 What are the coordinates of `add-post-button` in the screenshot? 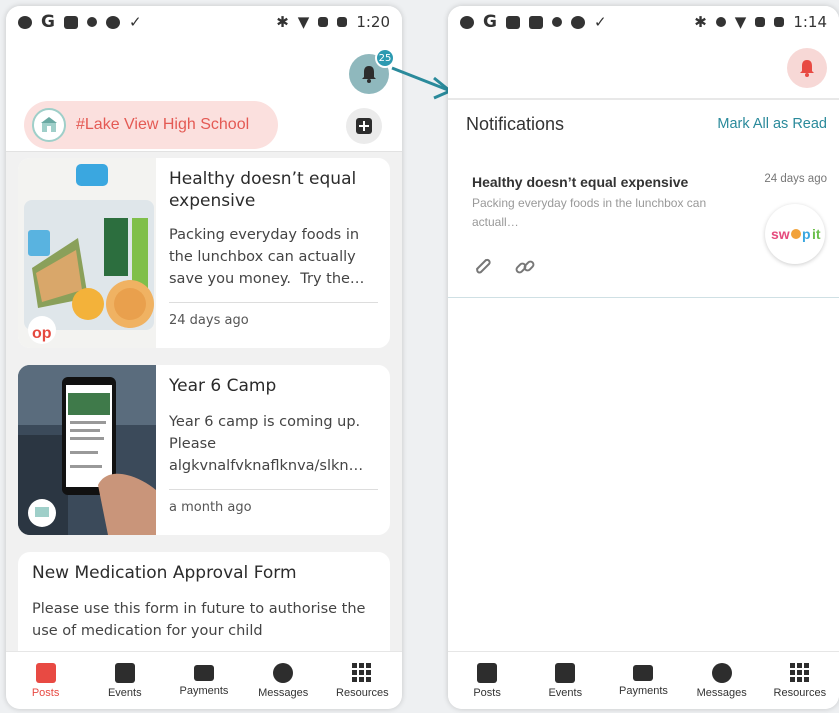 It's located at (364, 126).